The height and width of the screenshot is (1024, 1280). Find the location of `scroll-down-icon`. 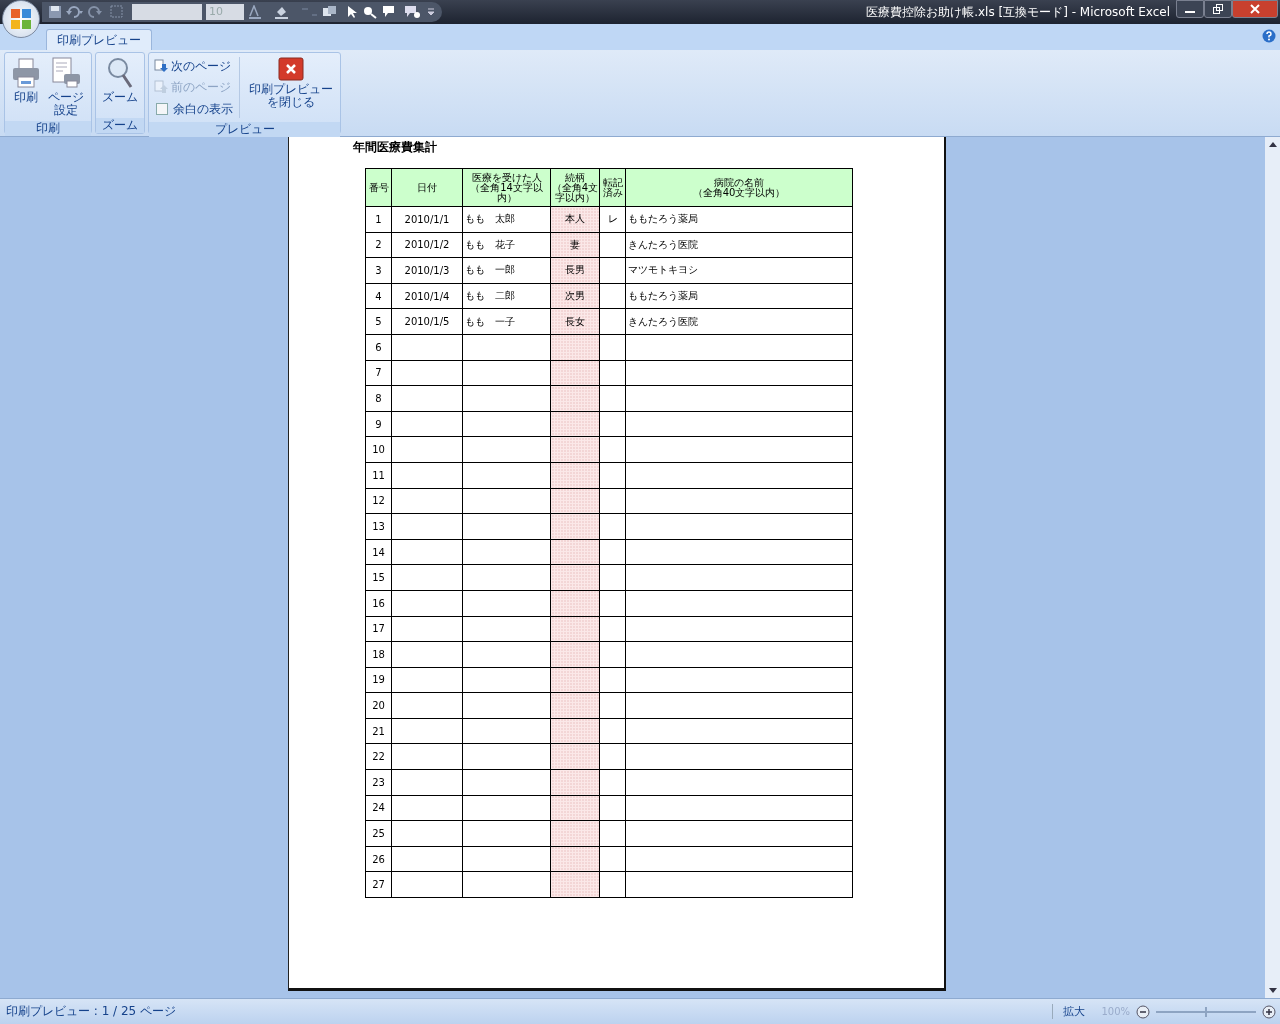

scroll-down-icon is located at coordinates (1272, 991).